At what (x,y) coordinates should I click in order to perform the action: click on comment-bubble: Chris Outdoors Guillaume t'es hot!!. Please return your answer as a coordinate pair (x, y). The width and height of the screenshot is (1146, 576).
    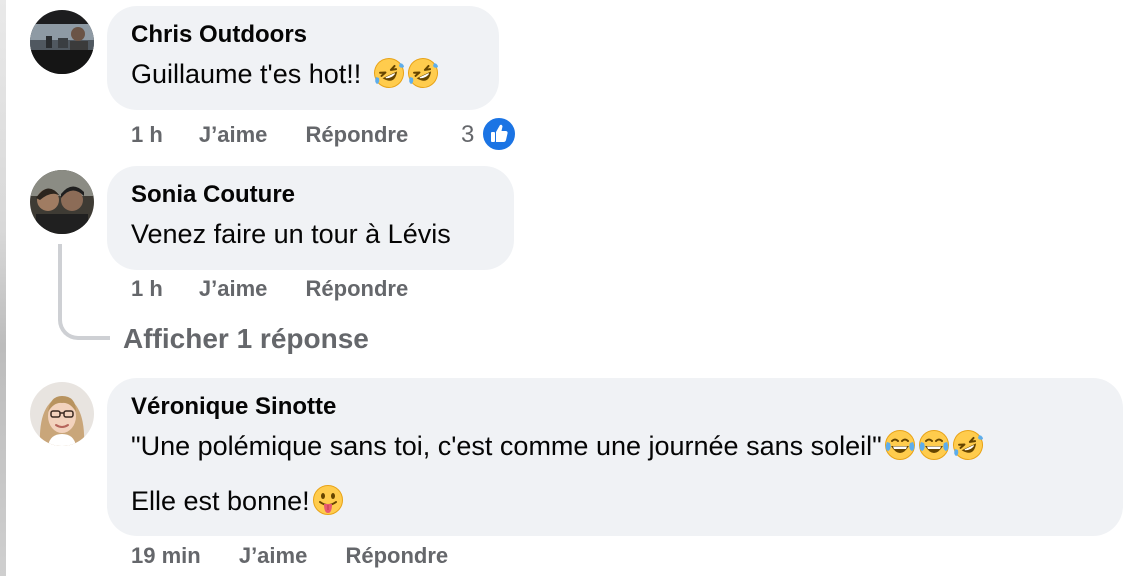
    Looking at the image, I should click on (303, 58).